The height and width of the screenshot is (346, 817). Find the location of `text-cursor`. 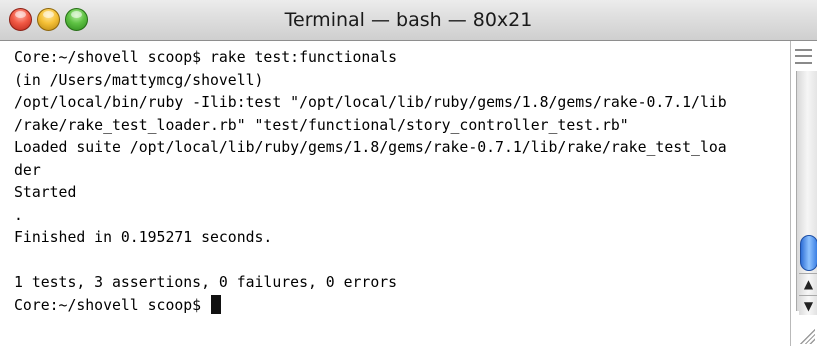

text-cursor is located at coordinates (216, 304).